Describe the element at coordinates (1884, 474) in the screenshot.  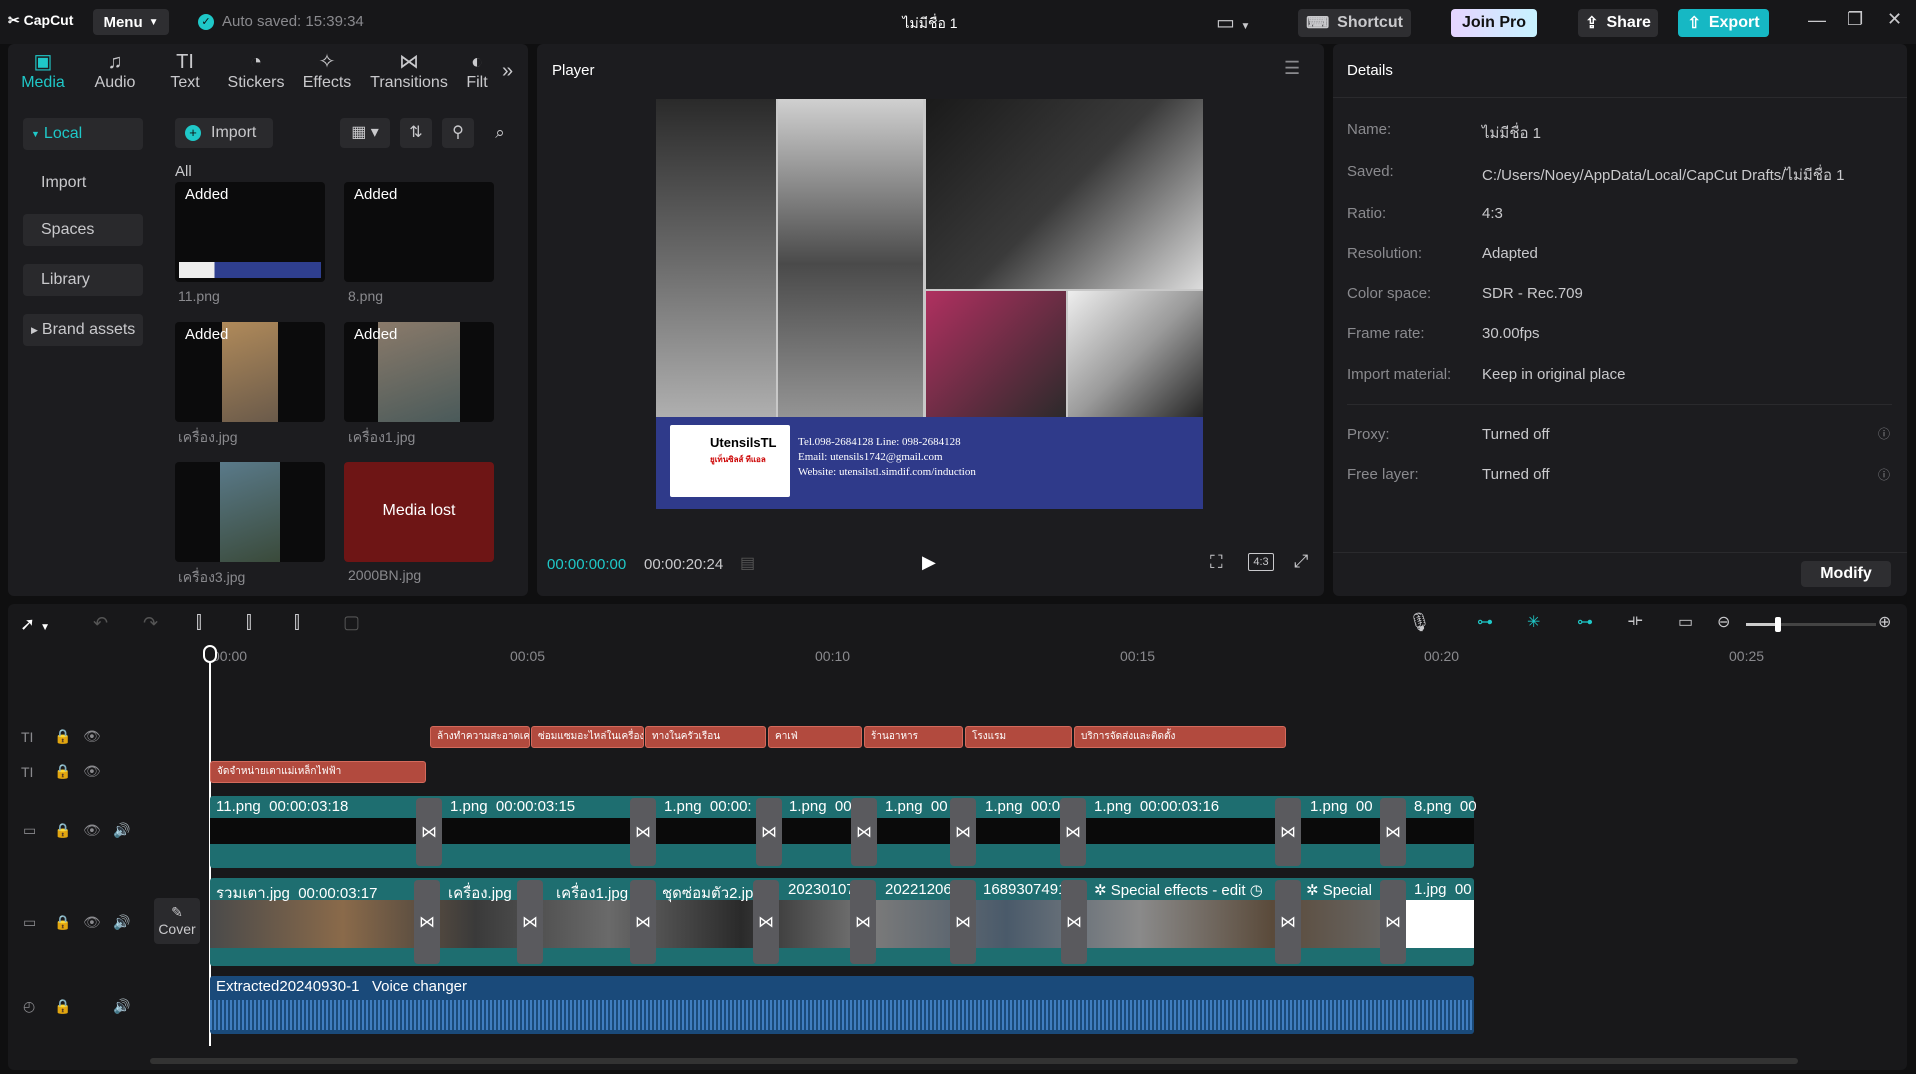
I see `free-layer-info-icon: ⓘ` at that location.